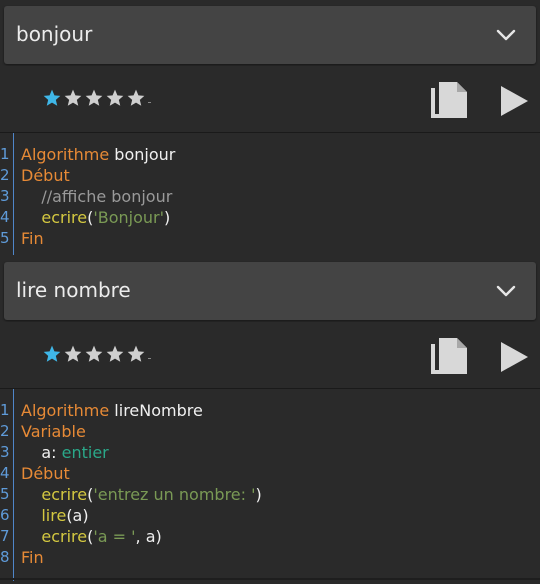  I want to click on code-token: 'a = ', so click(114, 536).